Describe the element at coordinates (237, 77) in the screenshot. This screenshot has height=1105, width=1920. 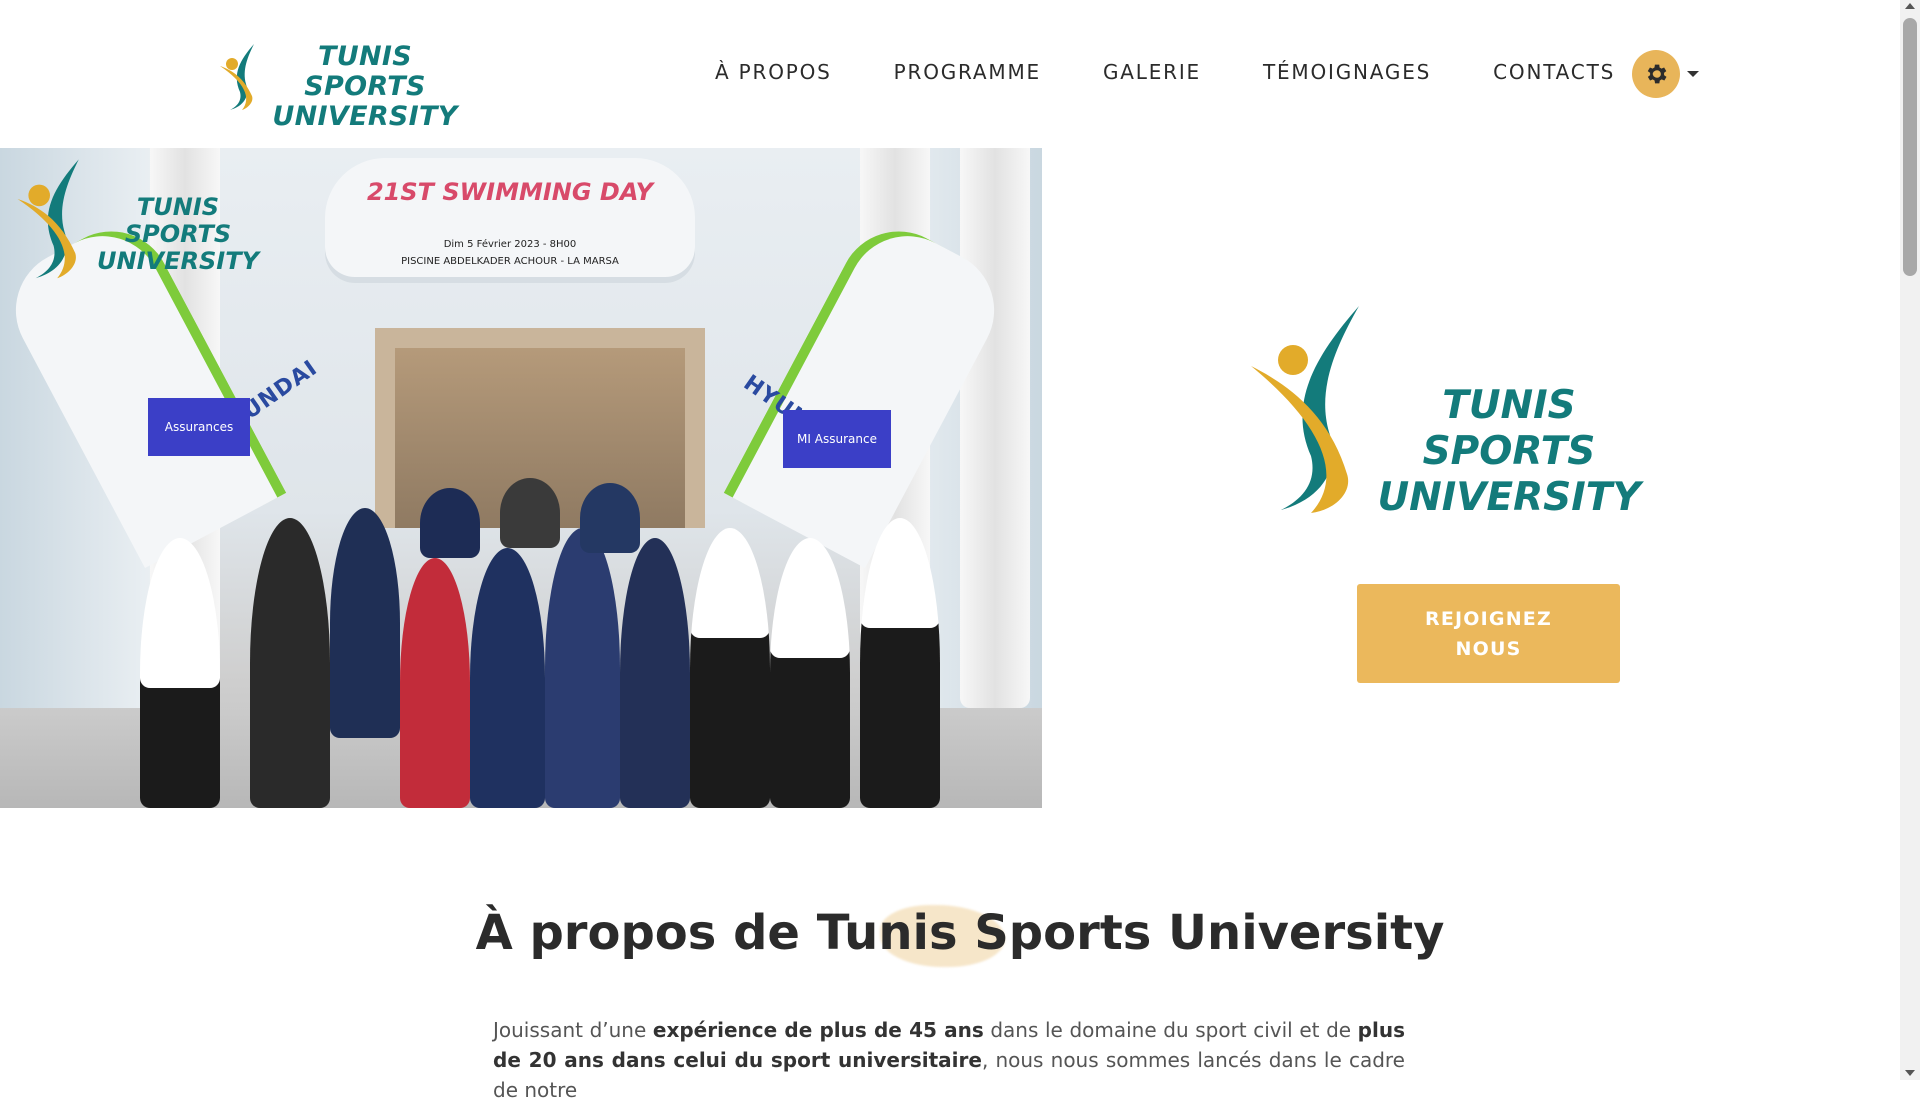
I see `brand-logo-mark` at that location.